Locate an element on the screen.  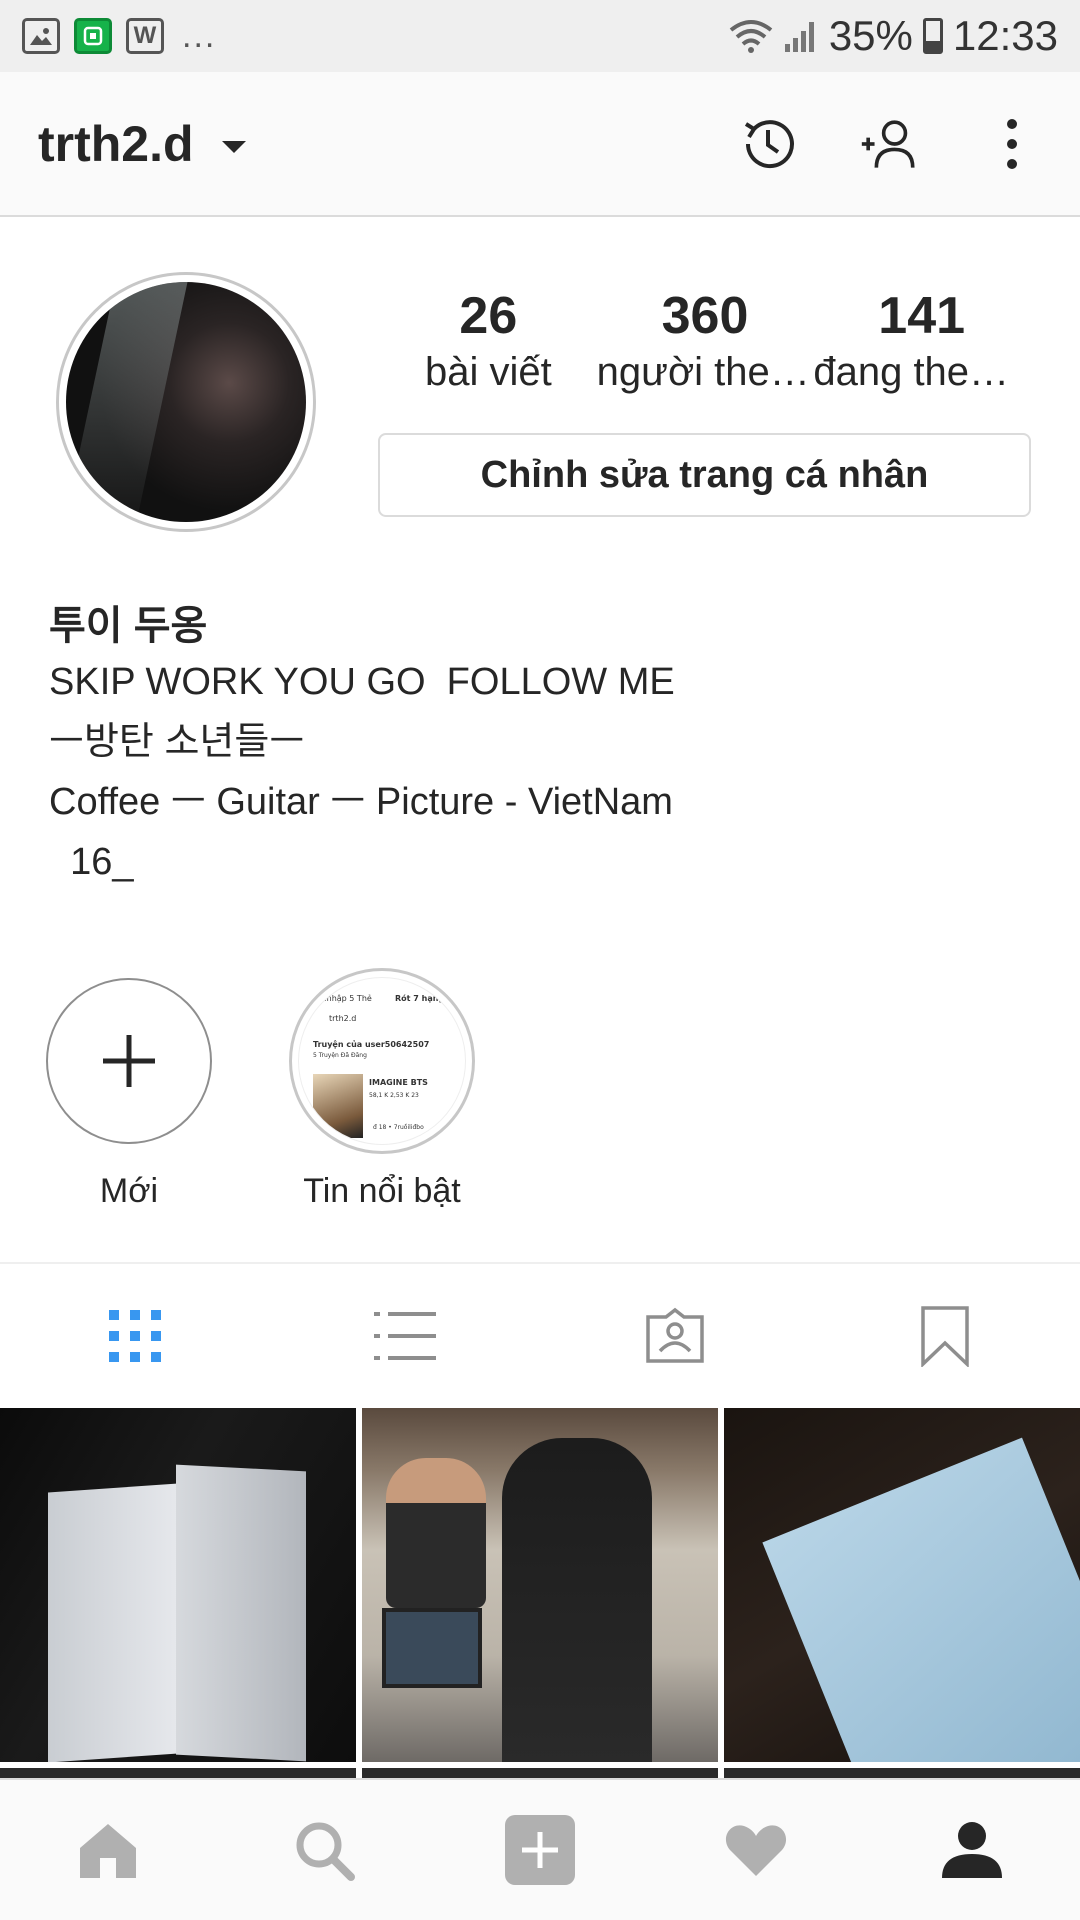
tagged-icon is located at coordinates (675, 1335).